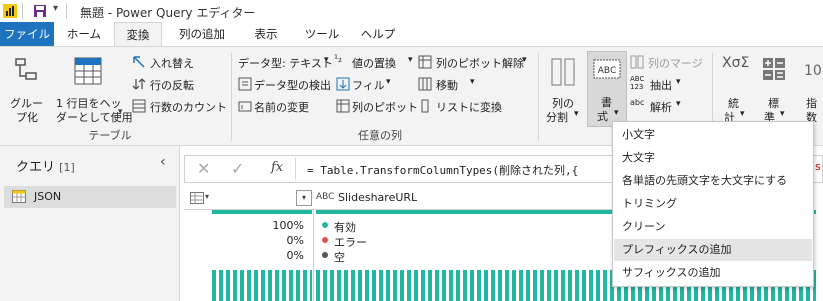  What do you see at coordinates (385, 107) in the screenshot?
I see `pivot-column-label: 列のピボット` at bounding box center [385, 107].